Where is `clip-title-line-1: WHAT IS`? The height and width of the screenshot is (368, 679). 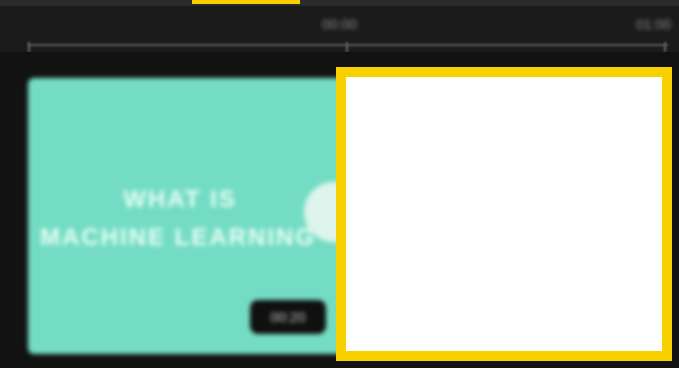 clip-title-line-1: WHAT IS is located at coordinates (180, 199).